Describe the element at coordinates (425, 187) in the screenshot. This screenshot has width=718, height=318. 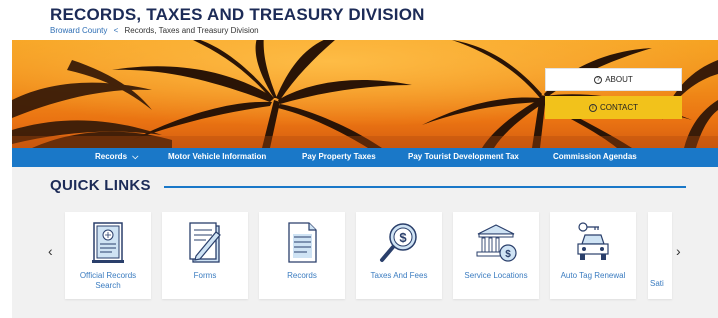
I see `section-divider` at that location.